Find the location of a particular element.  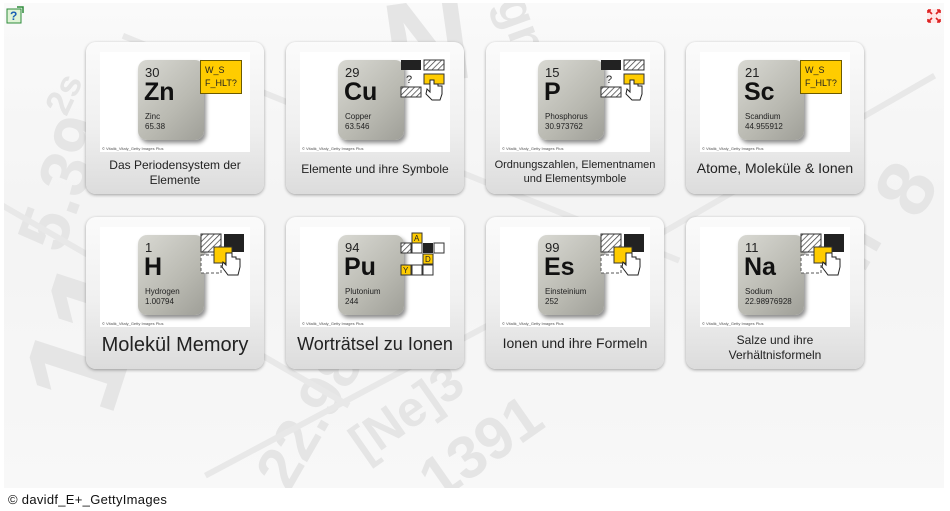

tile-label: Atome, Moleküle & Ionen is located at coordinates (775, 168).